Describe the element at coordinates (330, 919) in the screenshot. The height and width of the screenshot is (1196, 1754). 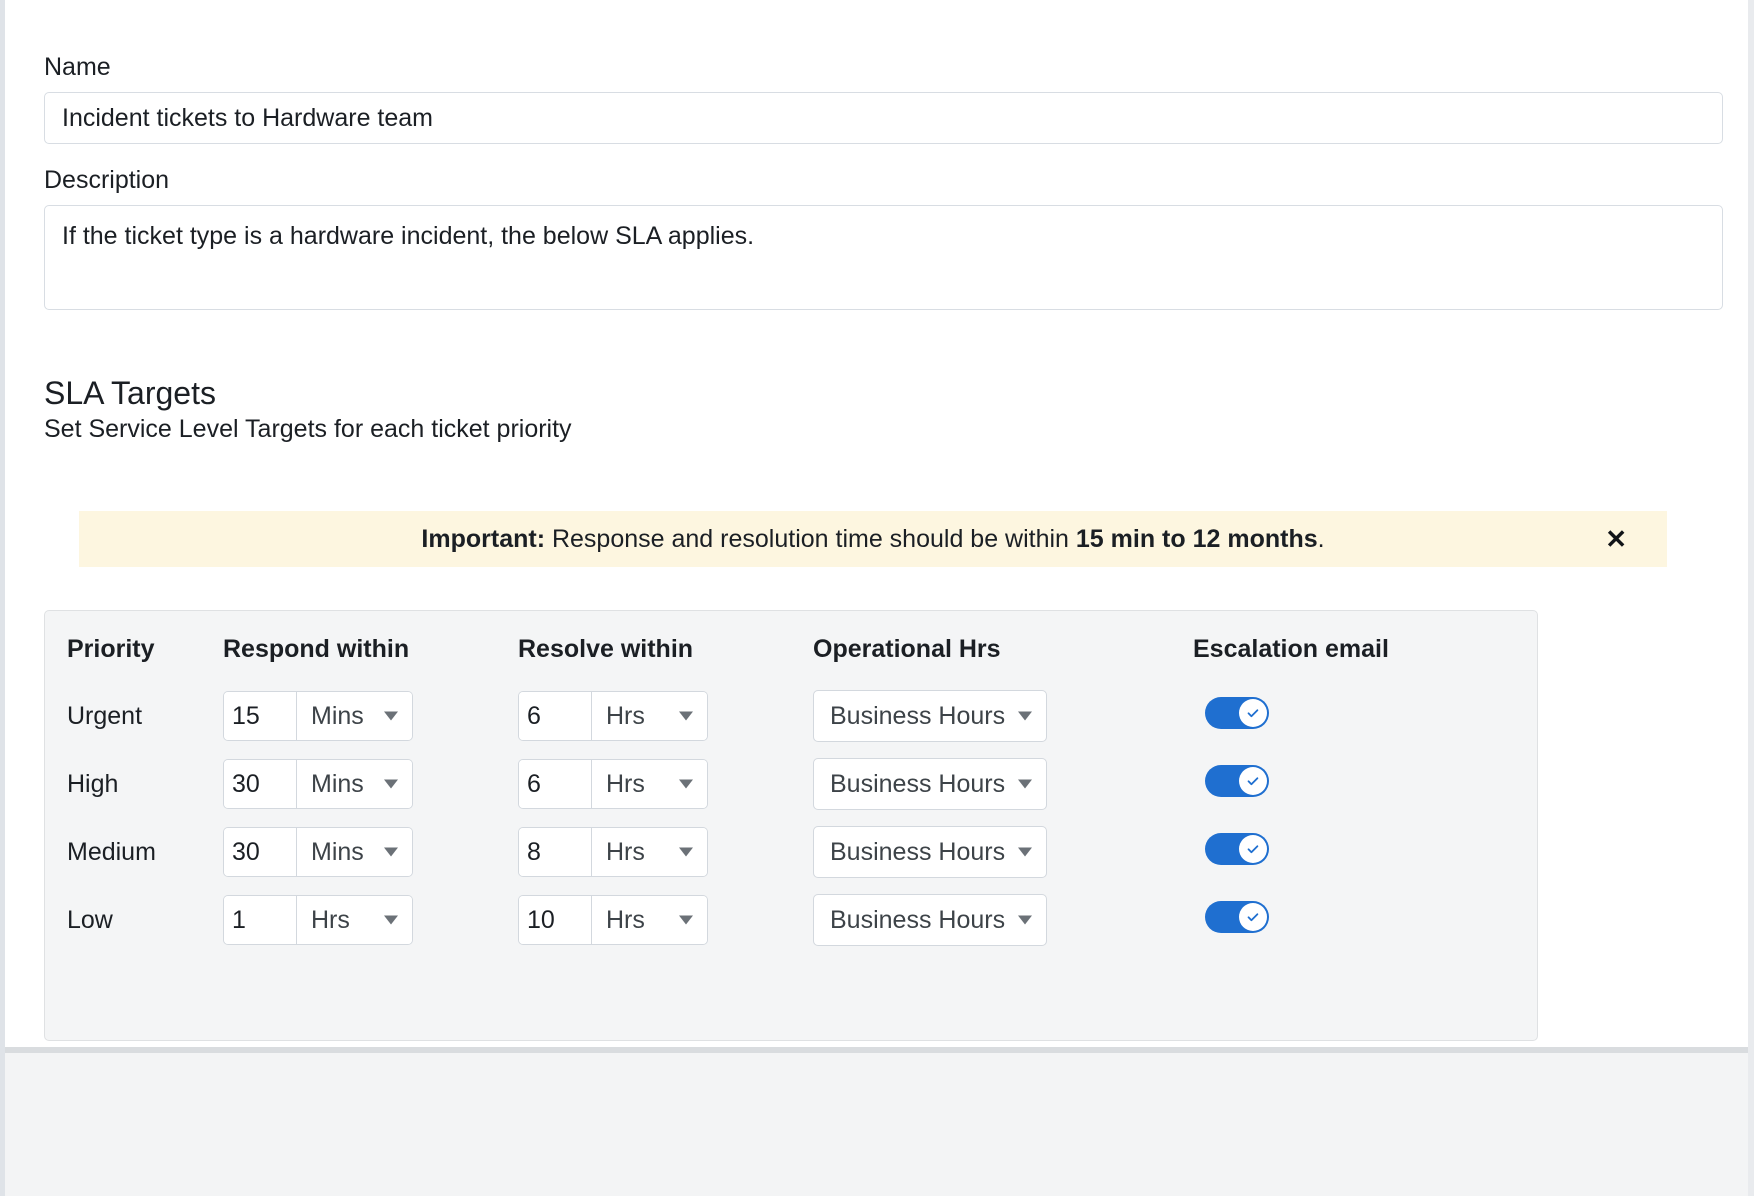
I see `respond-unit-label: Hrs` at that location.